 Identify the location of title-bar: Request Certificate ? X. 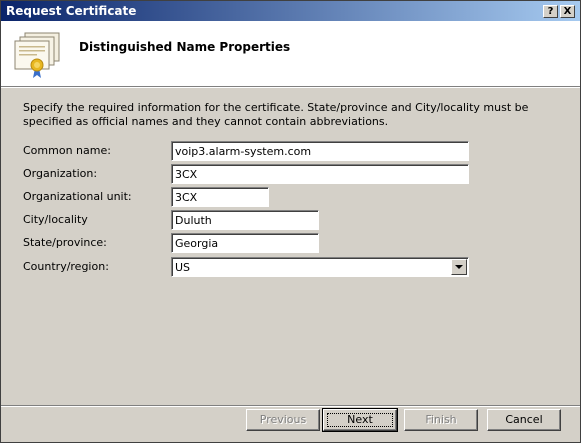
(290, 11).